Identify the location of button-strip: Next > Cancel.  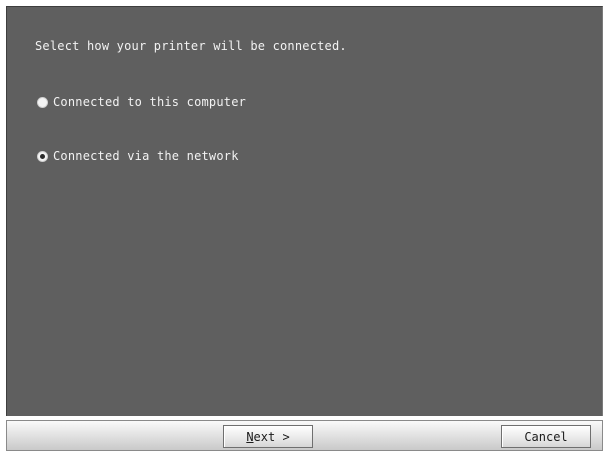
(304, 435).